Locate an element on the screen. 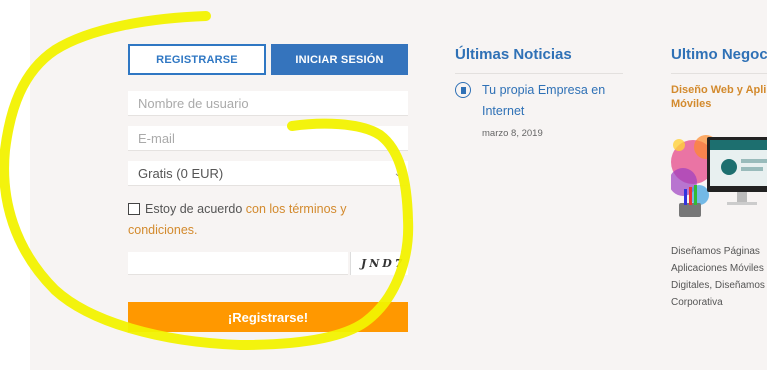  plan-select-value: Gratis (0 EUR) is located at coordinates (181, 173).